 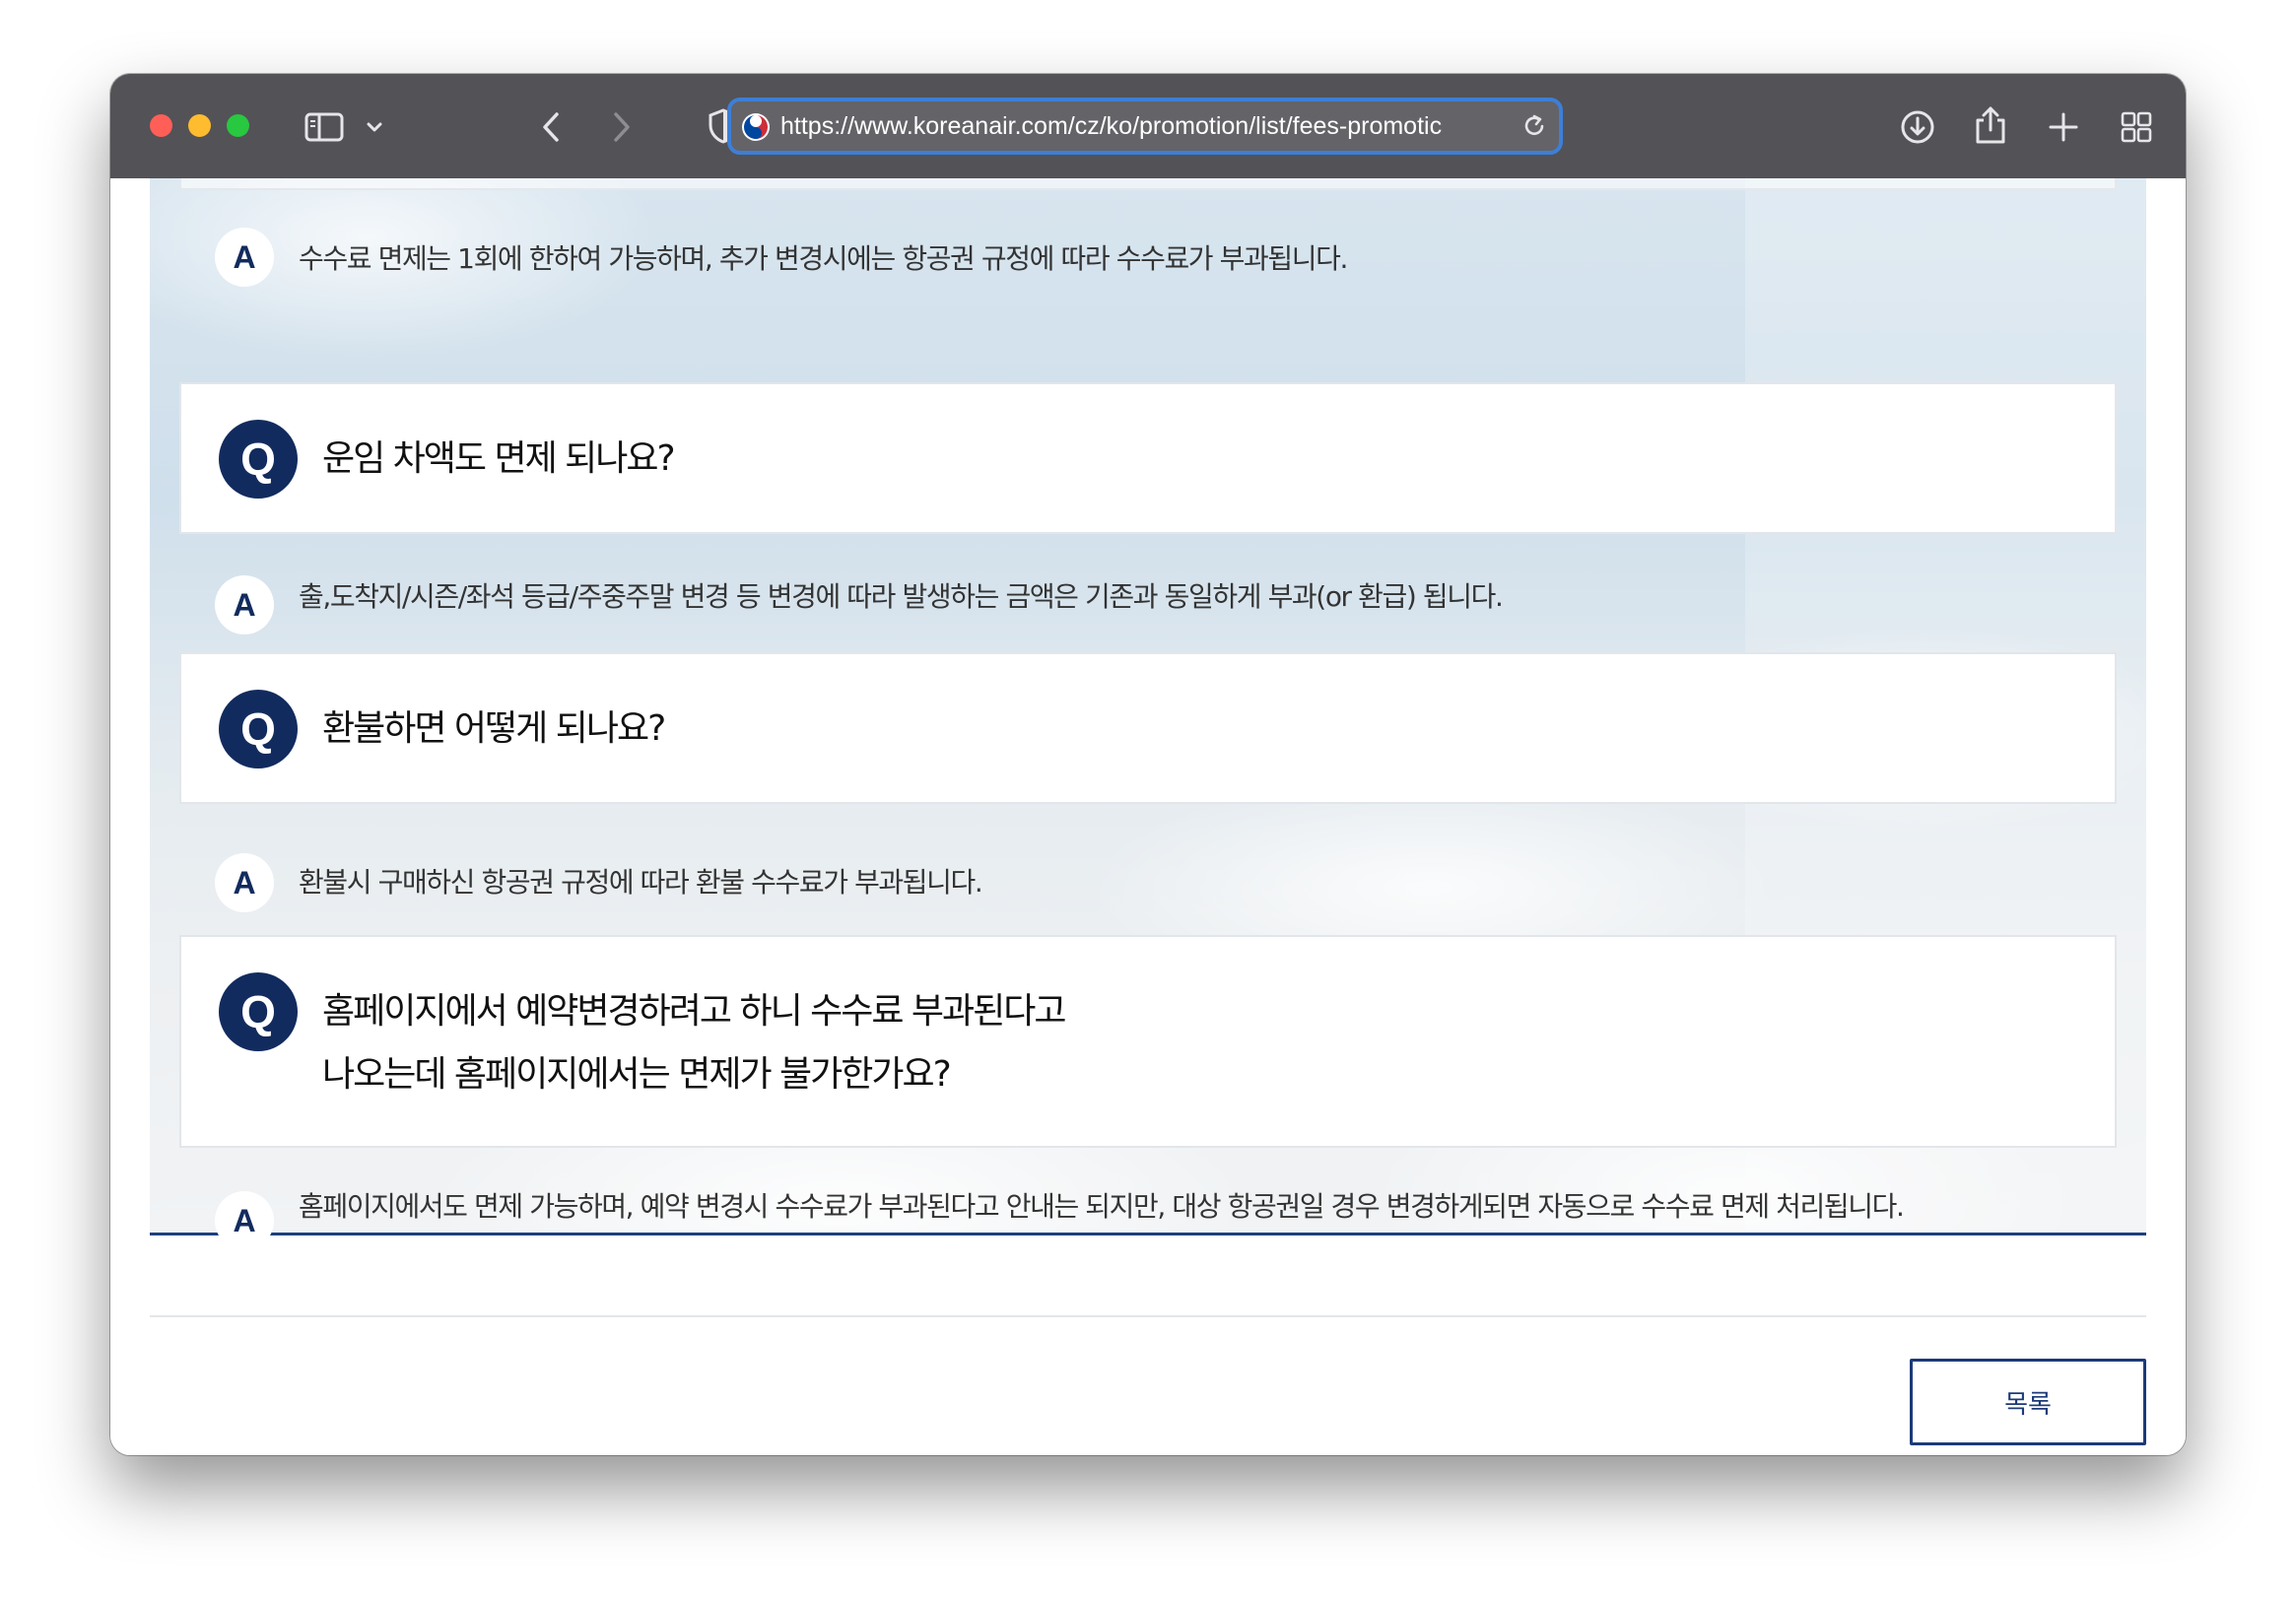 I want to click on download-icon, so click(x=1917, y=127).